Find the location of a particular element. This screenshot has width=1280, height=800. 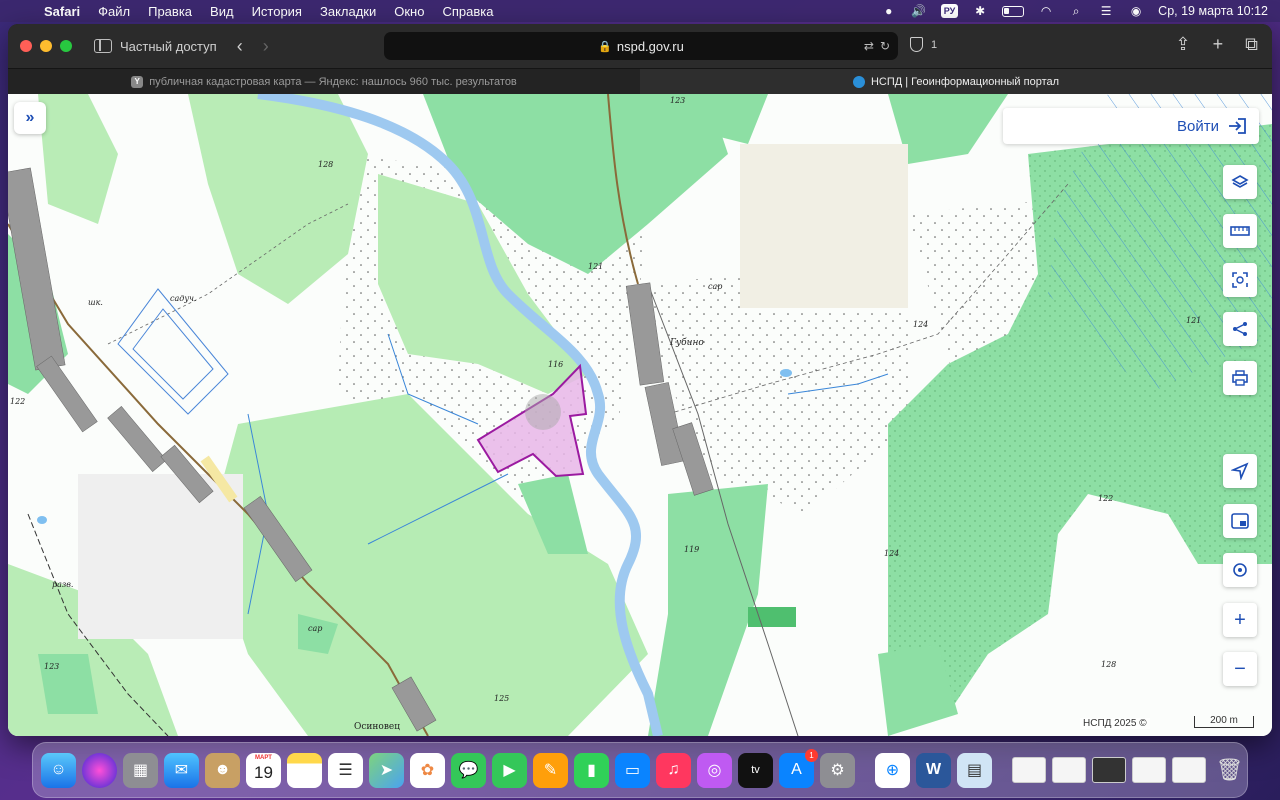

dock-contacts-icon: ☻ is located at coordinates (222, 770).